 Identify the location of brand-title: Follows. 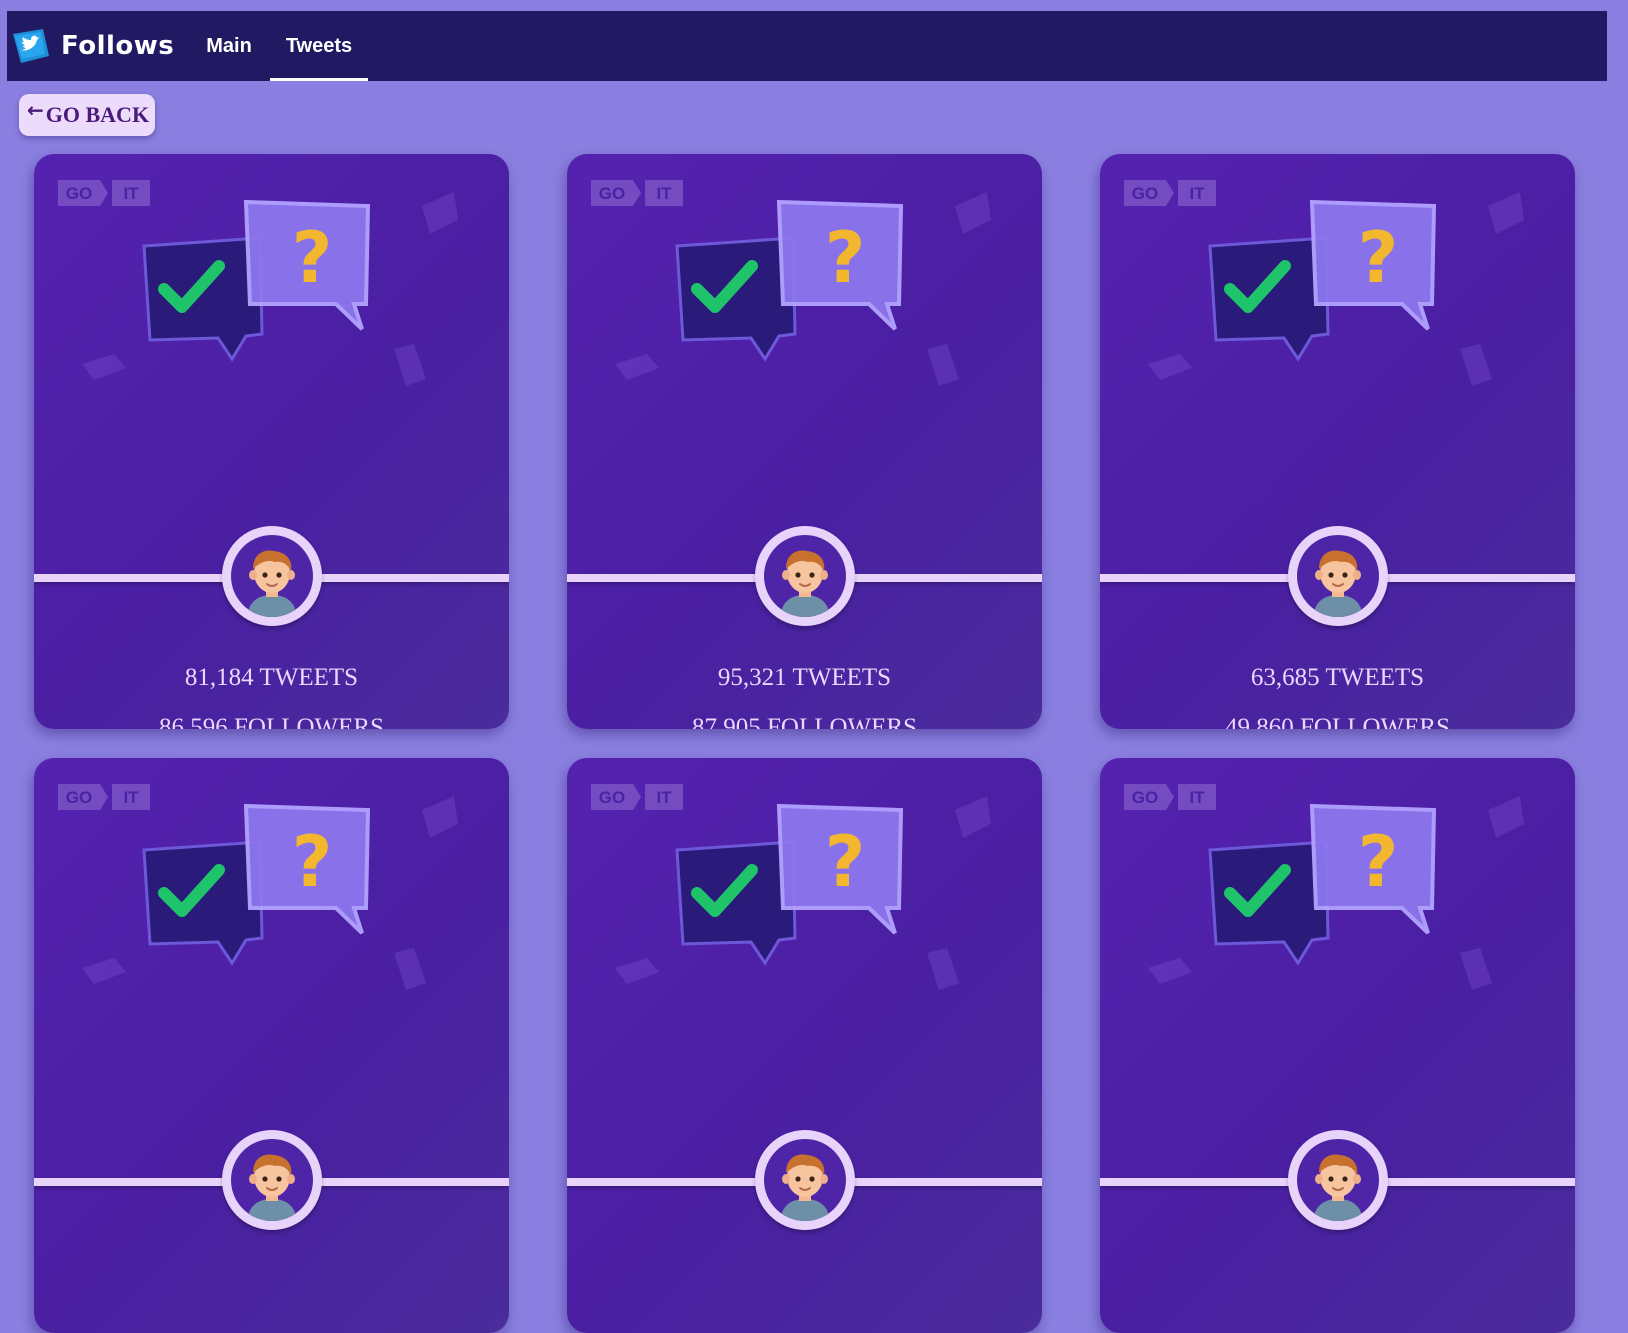
(118, 46).